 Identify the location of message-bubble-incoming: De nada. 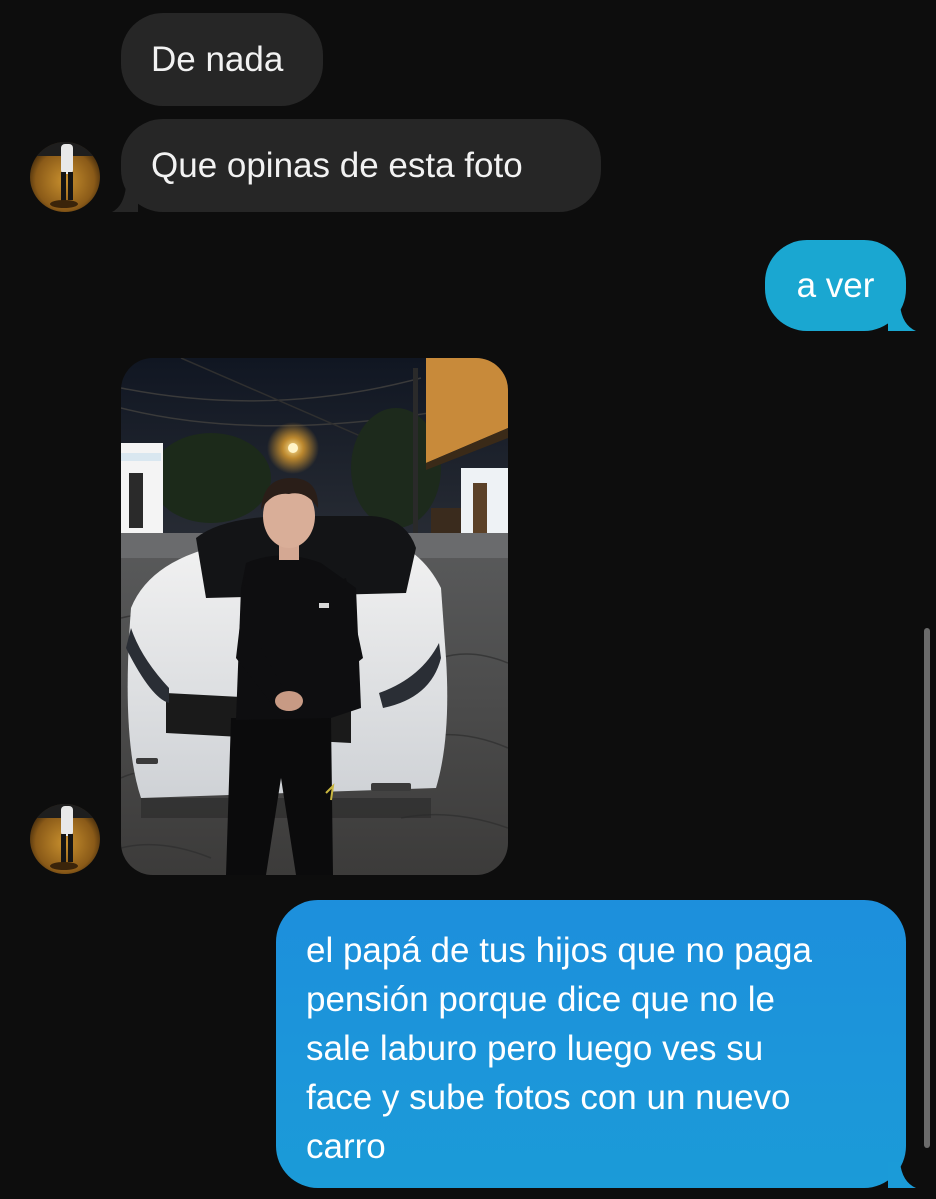
(222, 59).